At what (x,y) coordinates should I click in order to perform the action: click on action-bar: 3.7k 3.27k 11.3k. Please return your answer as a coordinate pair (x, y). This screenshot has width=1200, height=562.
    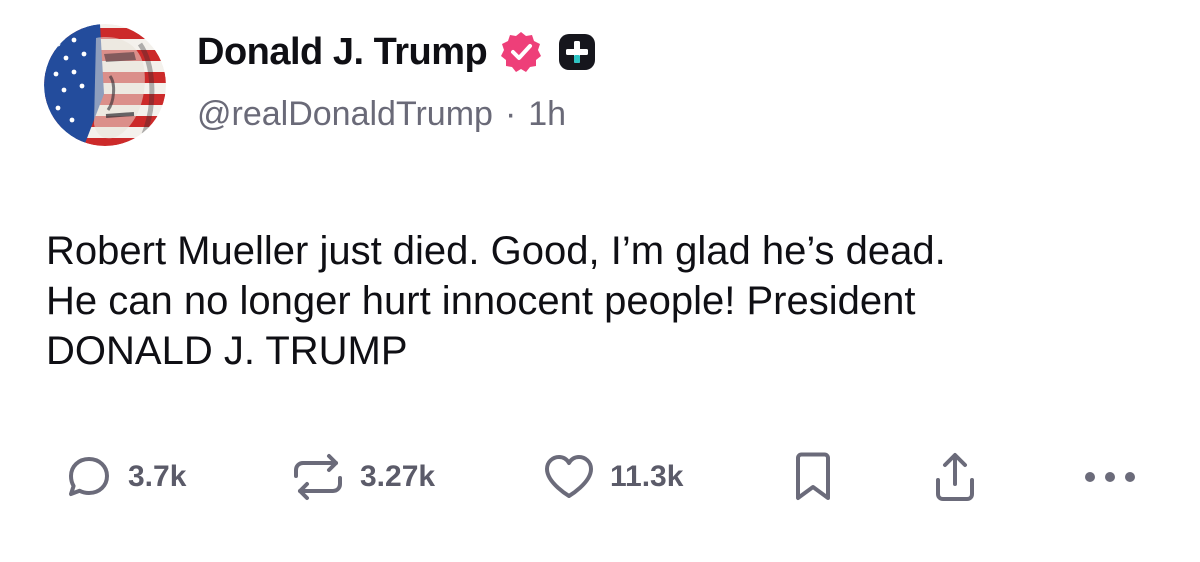
    Looking at the image, I should click on (600, 477).